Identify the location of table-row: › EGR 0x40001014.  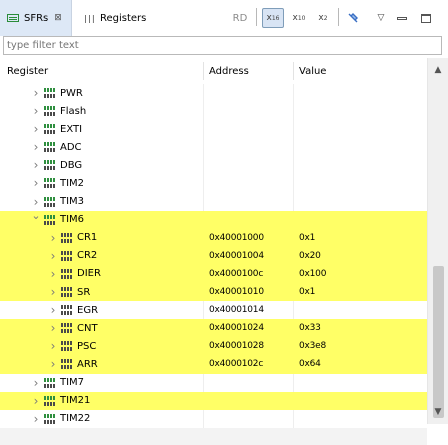
(213, 310).